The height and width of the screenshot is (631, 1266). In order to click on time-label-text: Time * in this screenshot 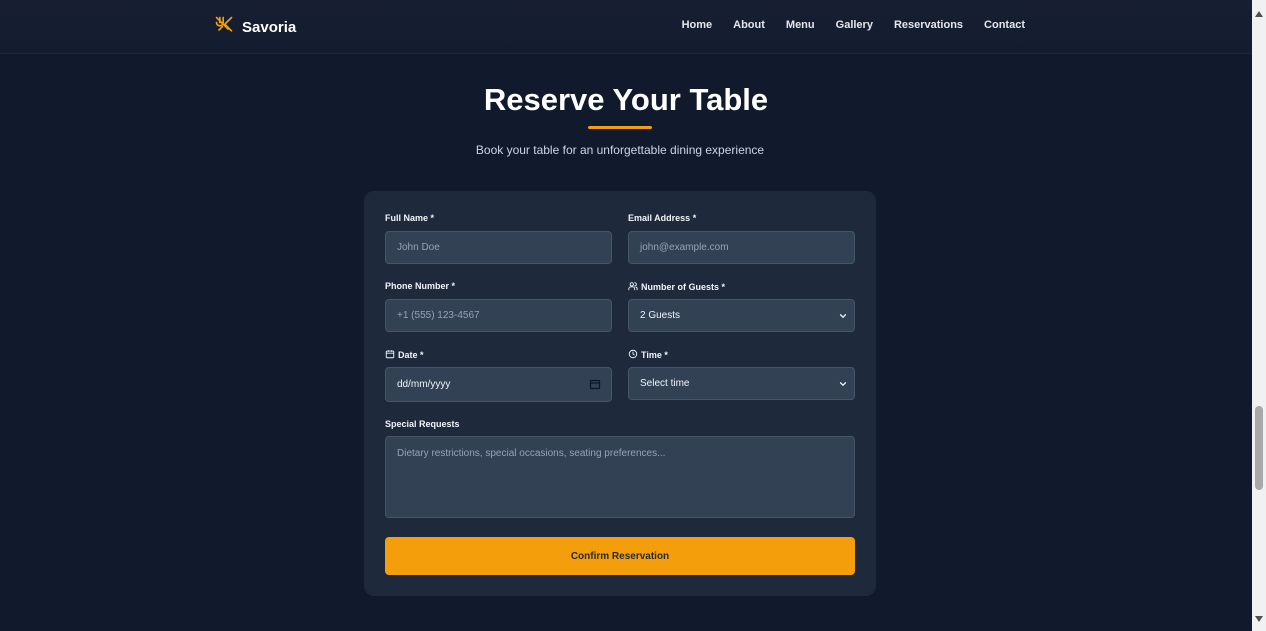, I will do `click(654, 355)`.